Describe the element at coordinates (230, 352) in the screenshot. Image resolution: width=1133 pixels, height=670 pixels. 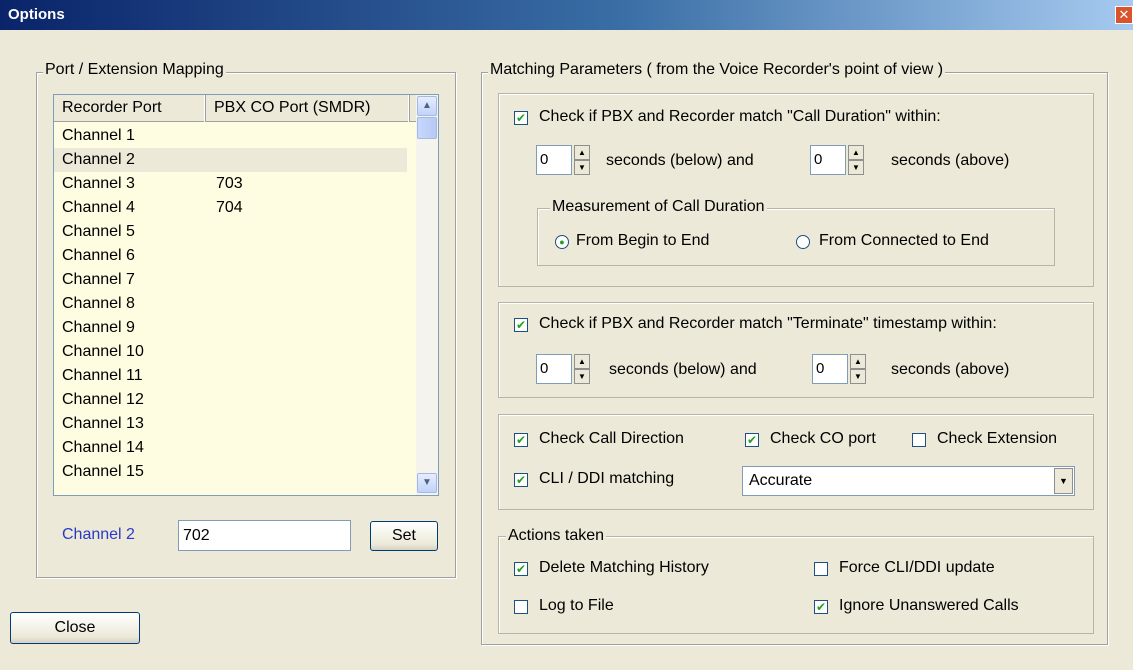
I see `table-row: Channel 10` at that location.